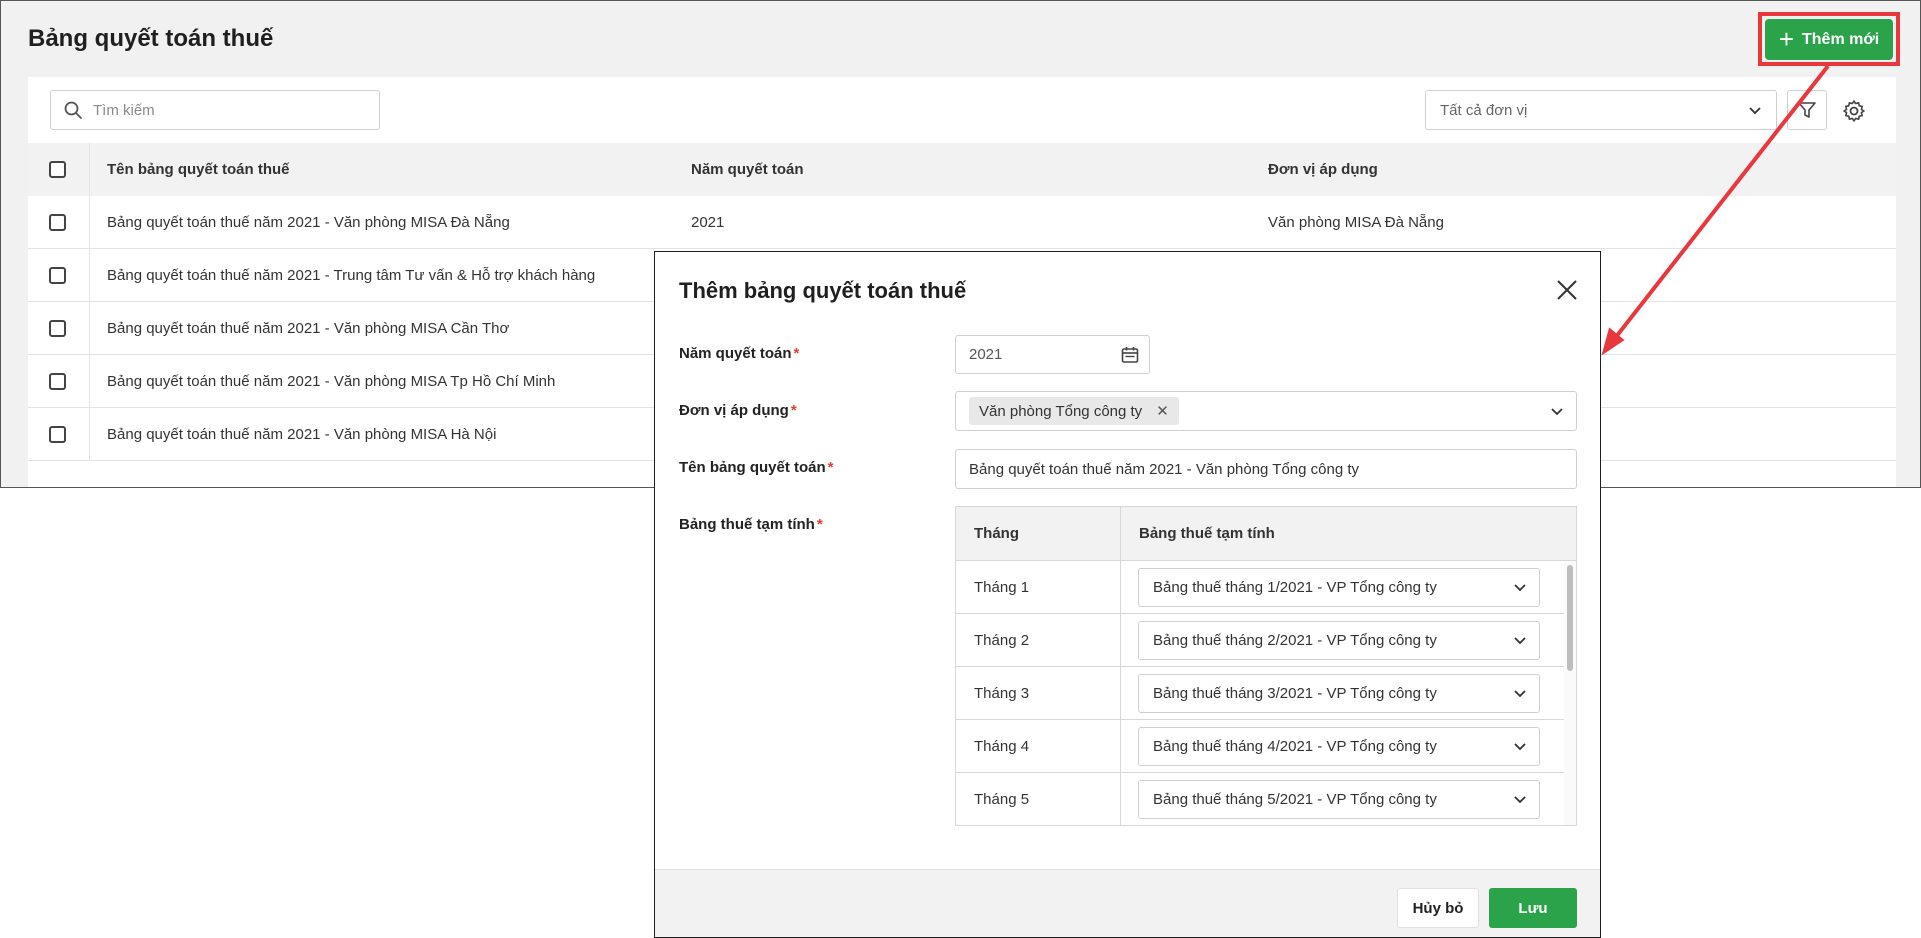  What do you see at coordinates (1339, 693) in the screenshot?
I see `tax-table-select: Bảng thuế tháng 3/2021 - VP Tổng công ty` at bounding box center [1339, 693].